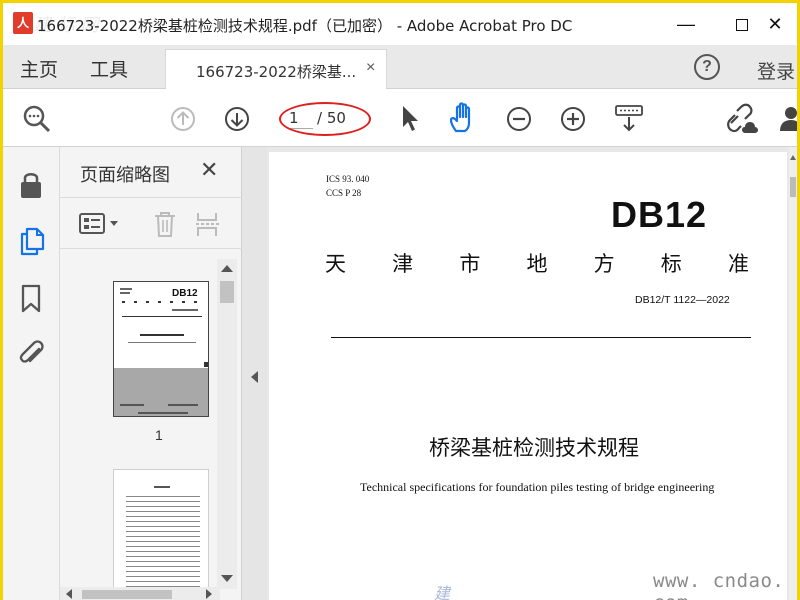 Image resolution: width=800 pixels, height=600 pixels. I want to click on hand-tool-icon, so click(464, 118).